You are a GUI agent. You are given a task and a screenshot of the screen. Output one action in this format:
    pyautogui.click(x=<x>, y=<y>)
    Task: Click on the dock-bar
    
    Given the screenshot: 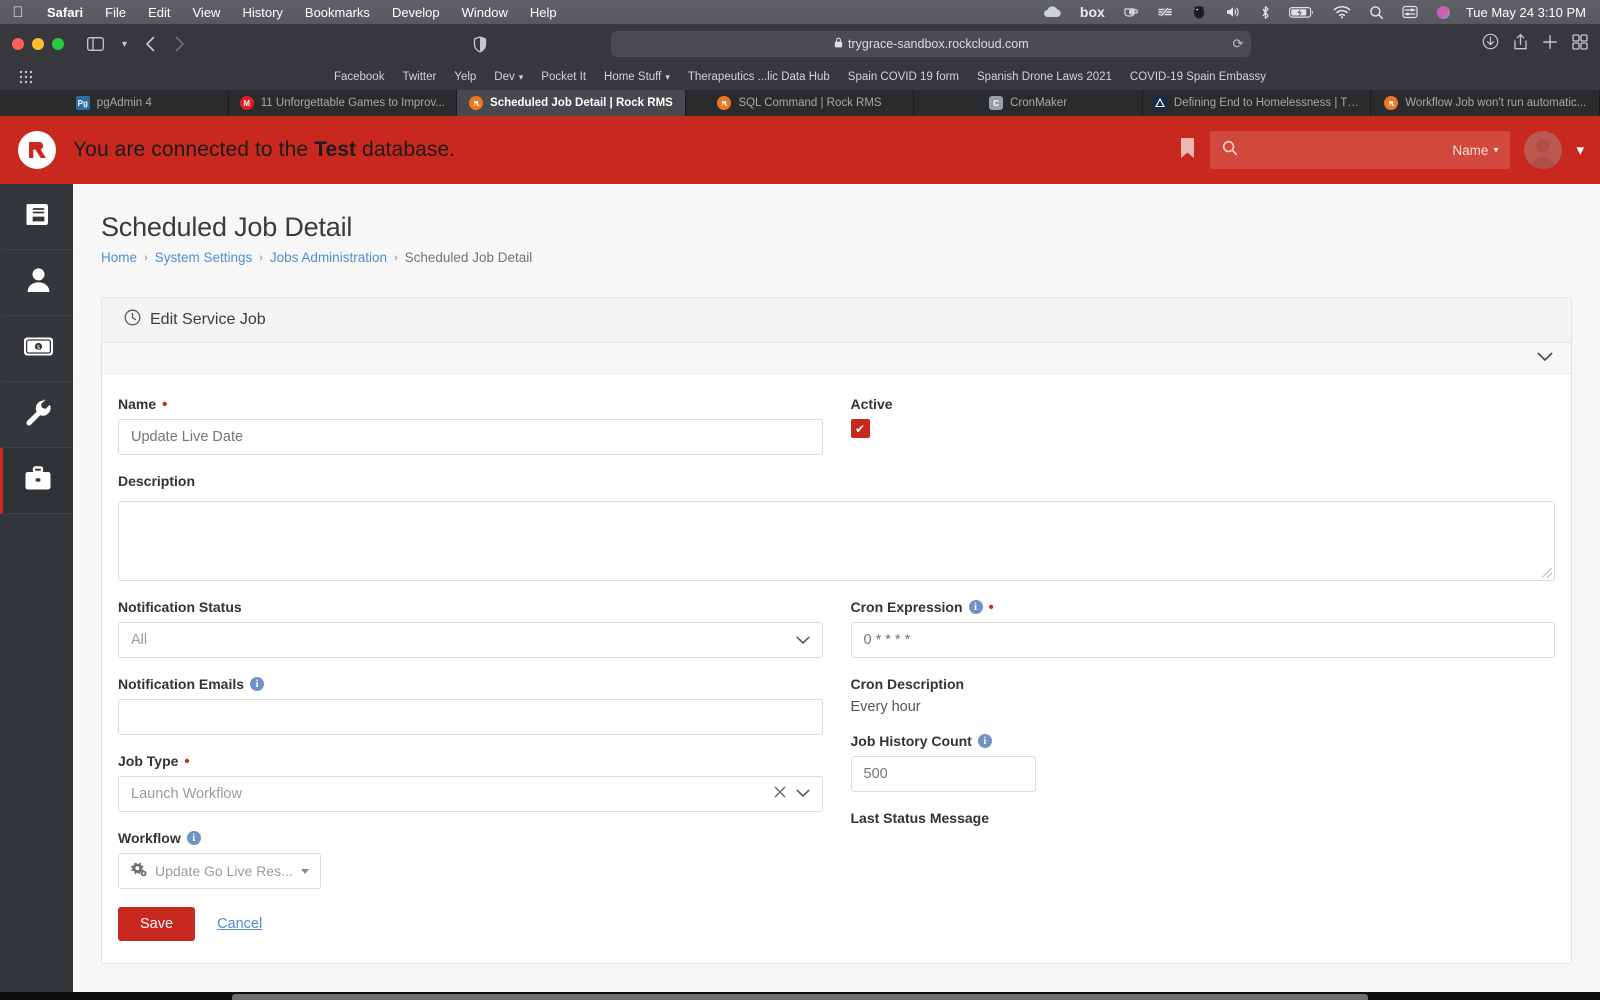 What is the action you would take?
    pyautogui.click(x=800, y=997)
    